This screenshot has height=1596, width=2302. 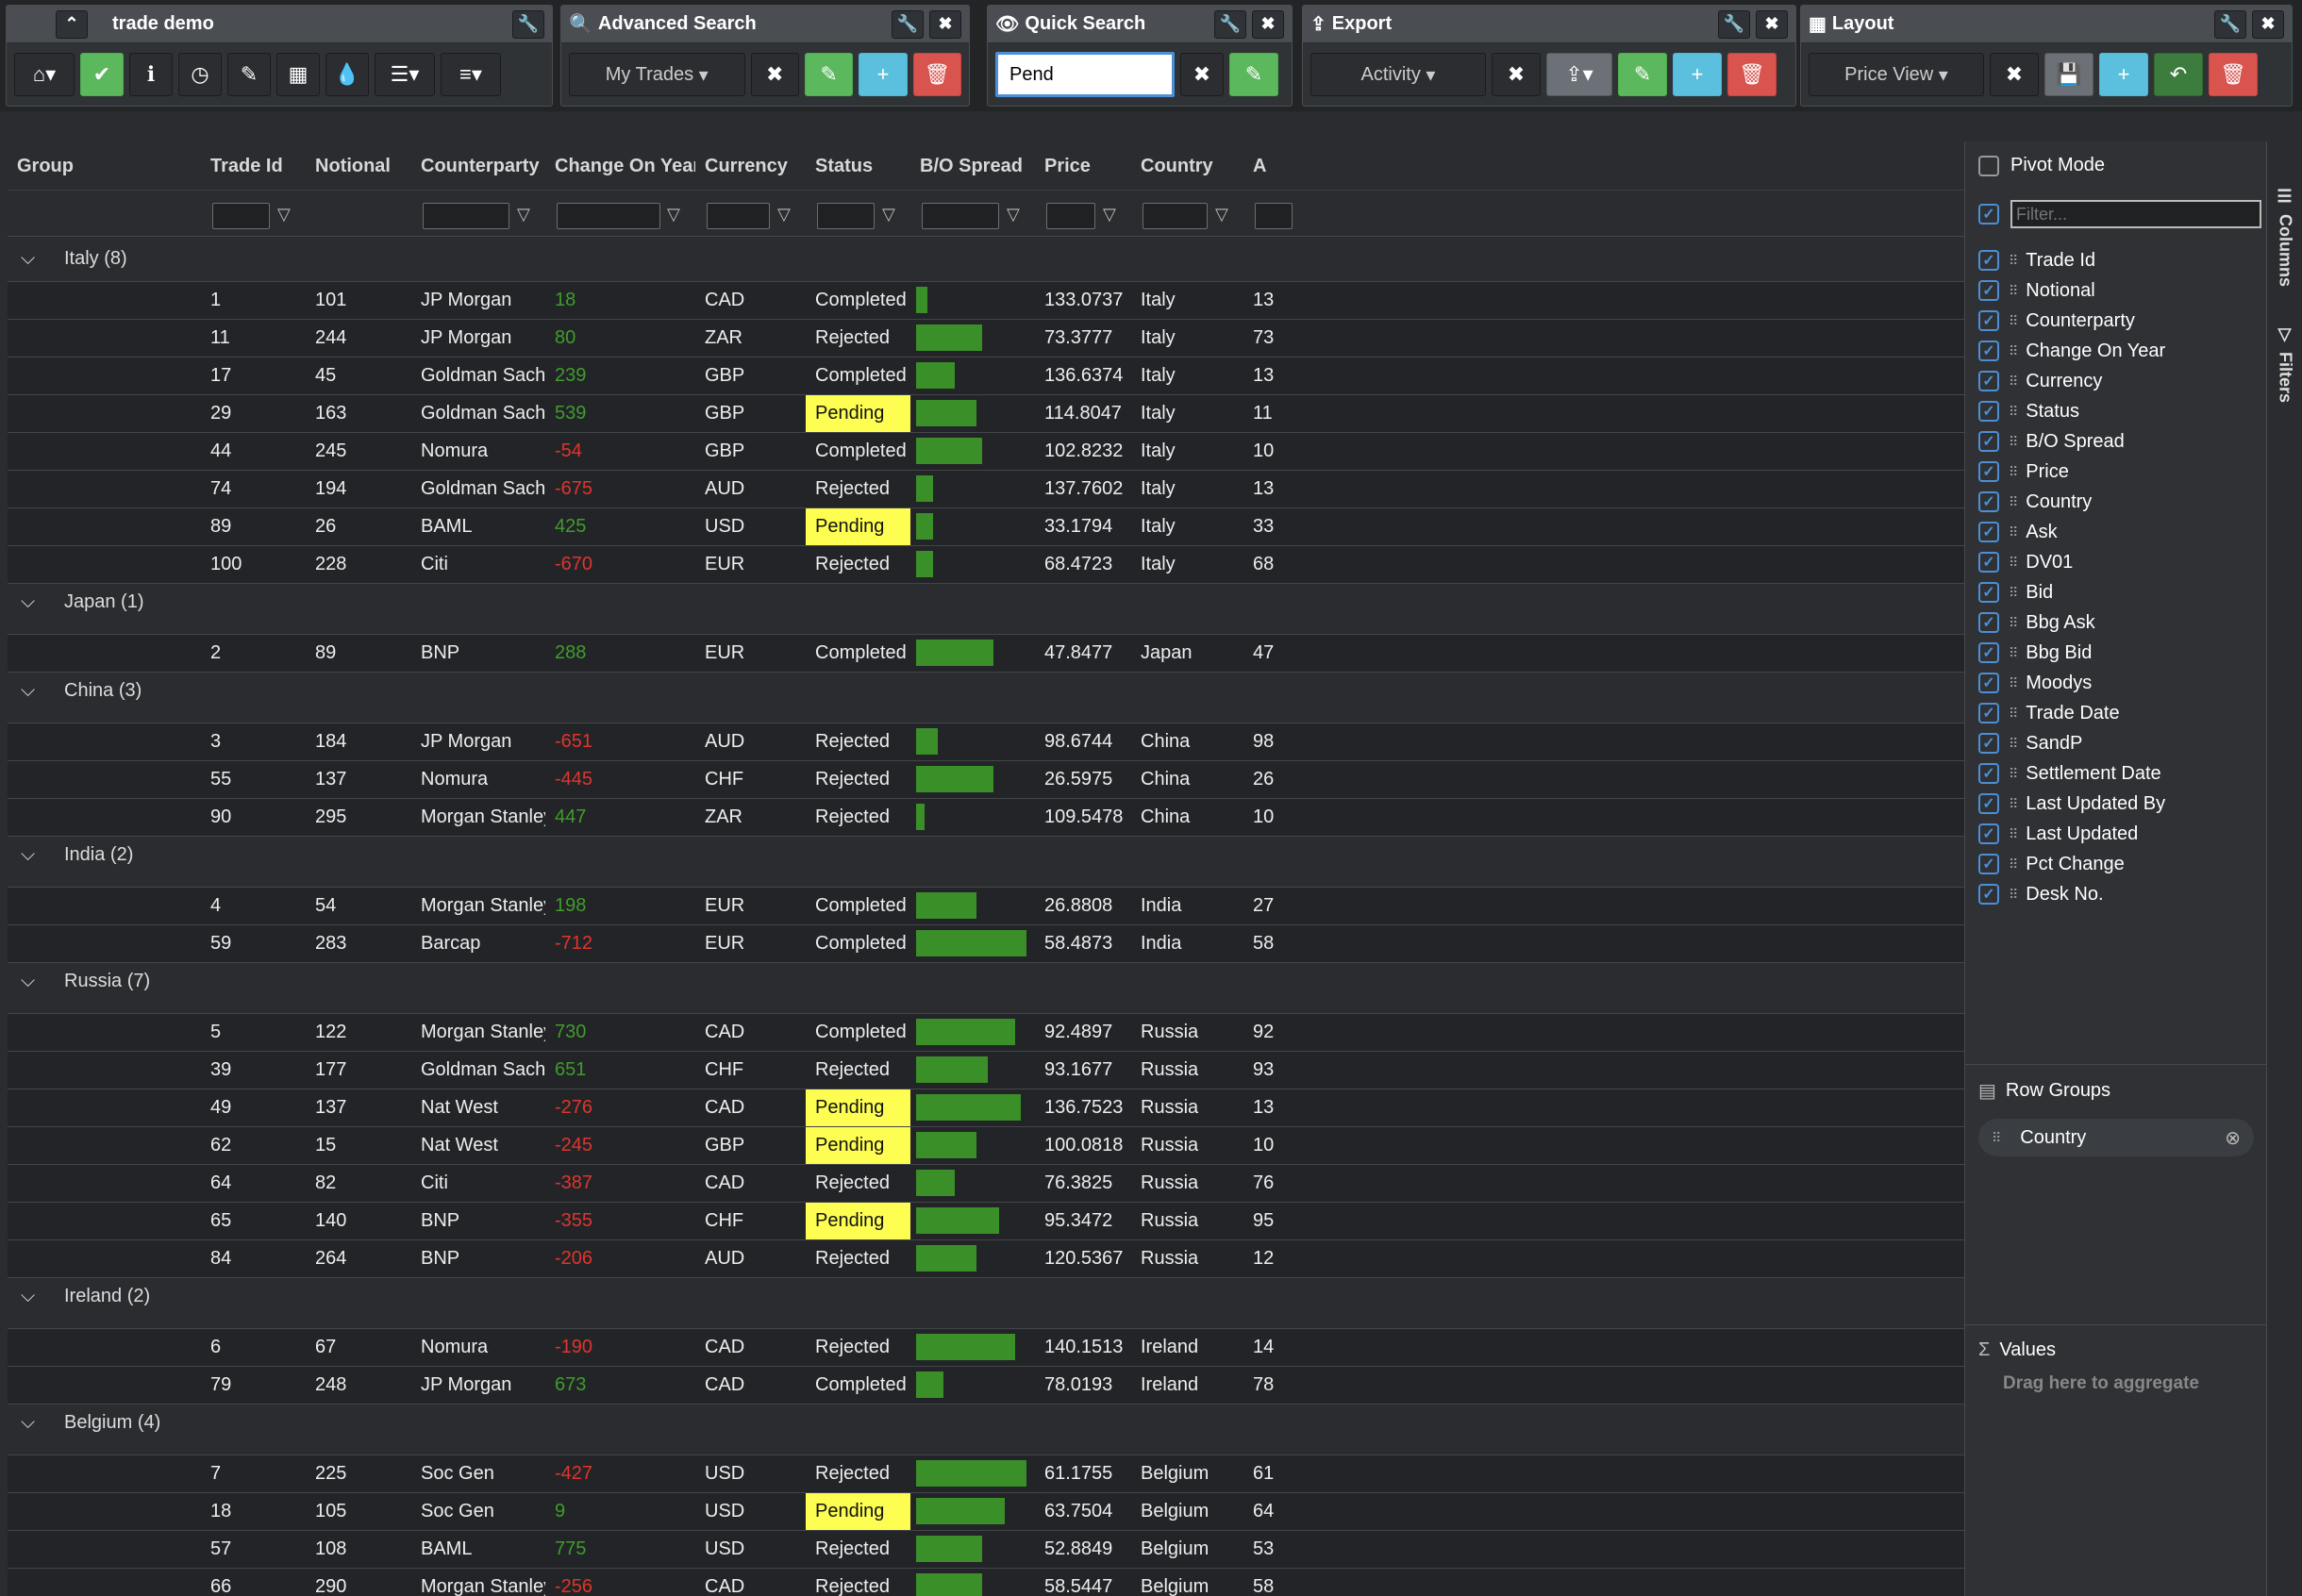 I want to click on delete-search-button: 🗑, so click(x=937, y=74).